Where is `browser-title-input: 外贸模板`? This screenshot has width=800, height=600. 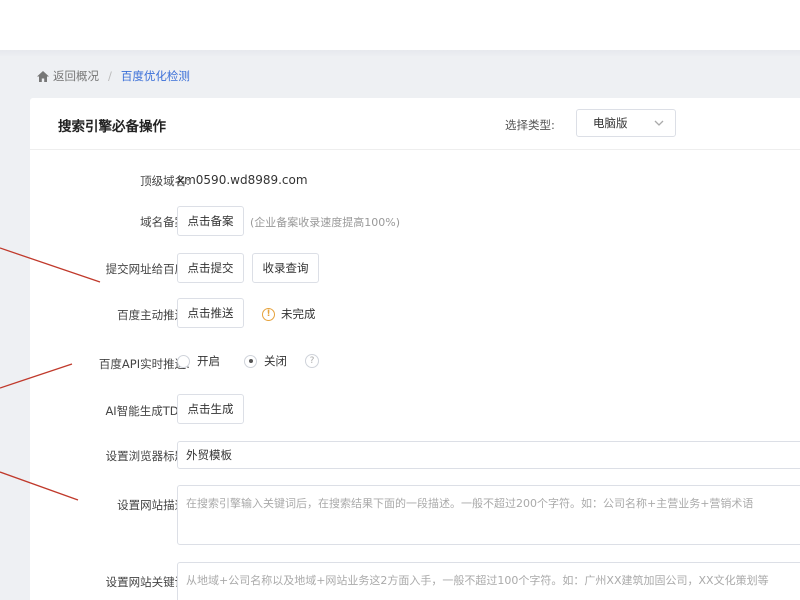 browser-title-input: 外贸模板 is located at coordinates (488, 455).